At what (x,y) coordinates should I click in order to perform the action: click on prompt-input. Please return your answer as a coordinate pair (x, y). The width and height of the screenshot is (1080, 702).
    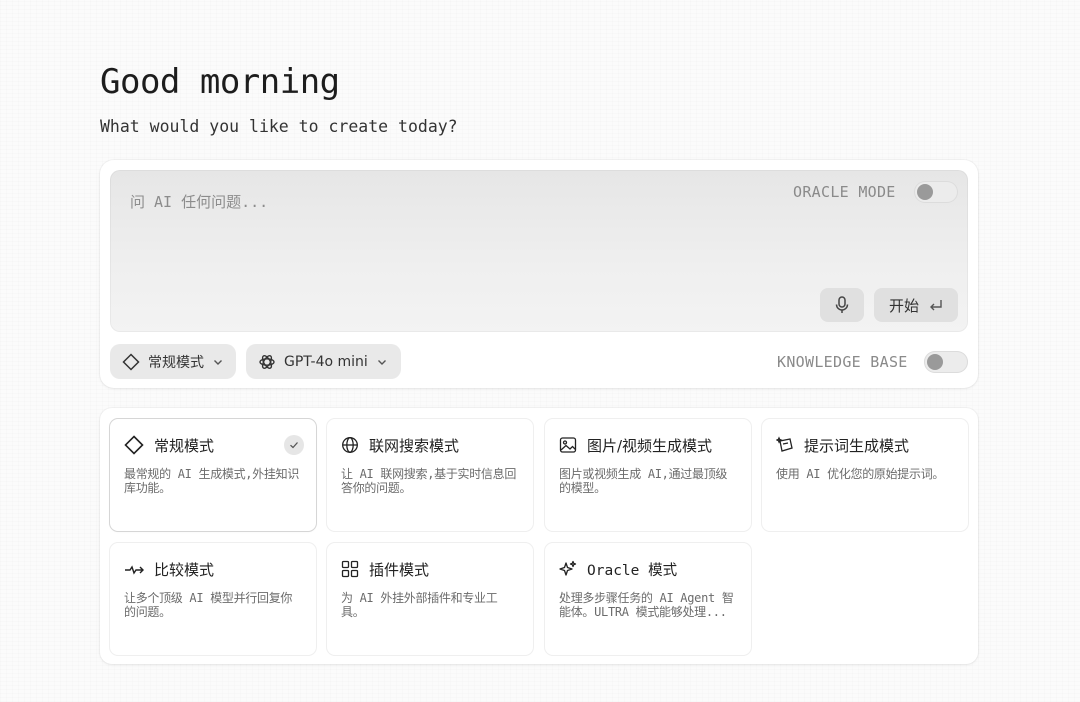
    Looking at the image, I should click on (390, 202).